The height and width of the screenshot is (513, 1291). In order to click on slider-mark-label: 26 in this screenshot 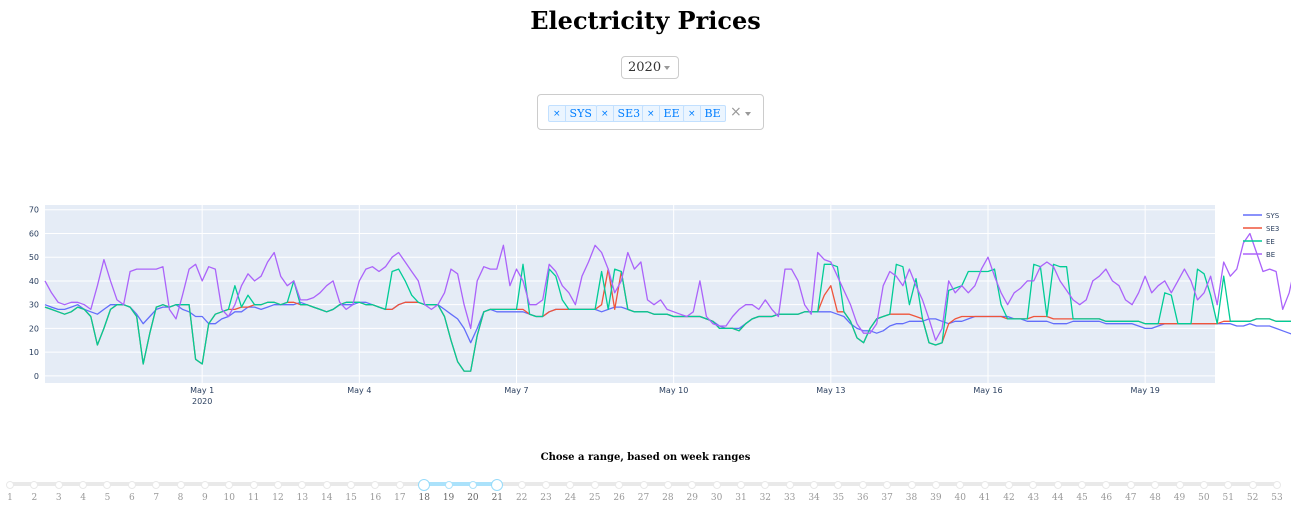, I will do `click(618, 498)`.